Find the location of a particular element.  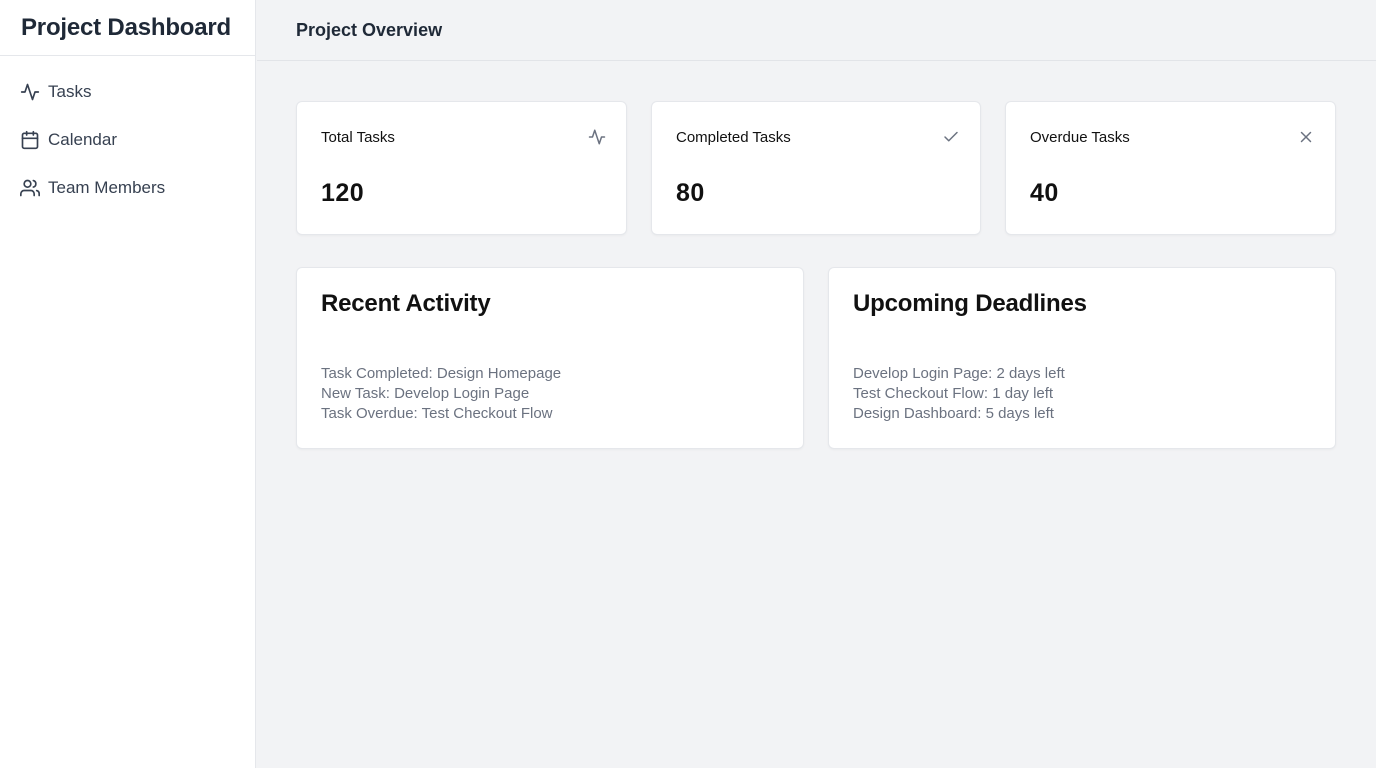

sidebar-item-calendar: Calendar is located at coordinates (127, 140).